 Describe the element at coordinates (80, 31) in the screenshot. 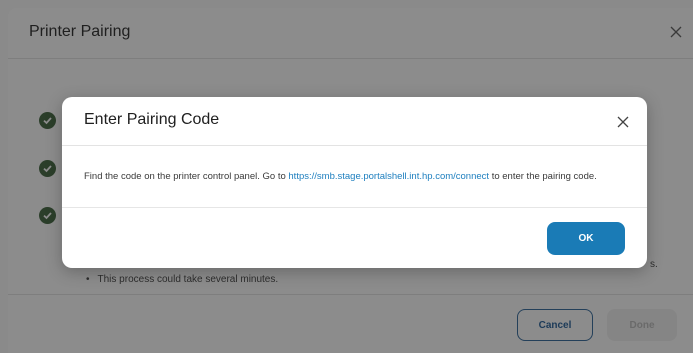

I see `dialog-title: Printer Pairing` at that location.